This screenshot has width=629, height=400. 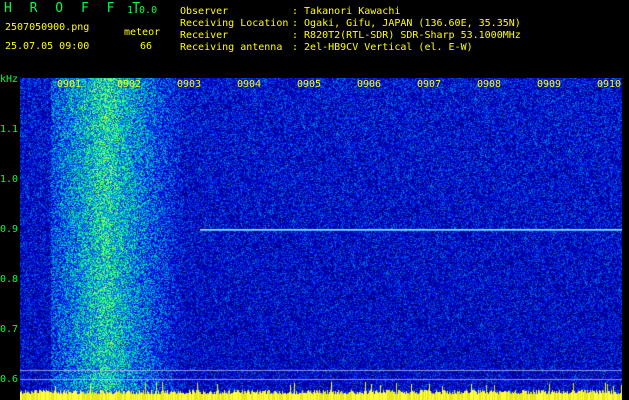 I want to click on file-name: 2507050900.png, so click(x=47, y=27).